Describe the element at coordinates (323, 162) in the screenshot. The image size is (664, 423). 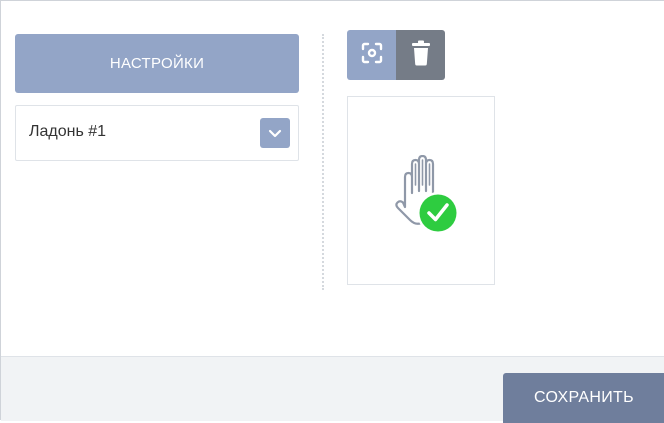
I see `vertical-divider` at that location.